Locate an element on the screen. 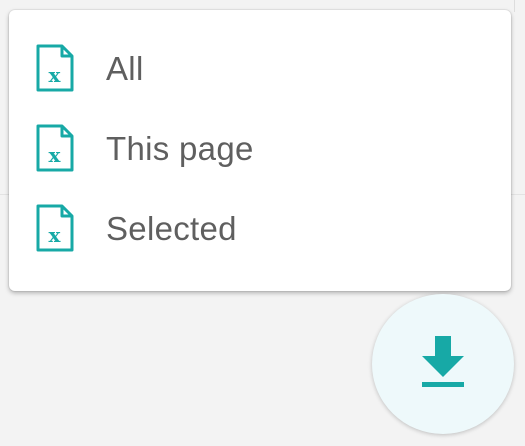  download-button is located at coordinates (443, 364).